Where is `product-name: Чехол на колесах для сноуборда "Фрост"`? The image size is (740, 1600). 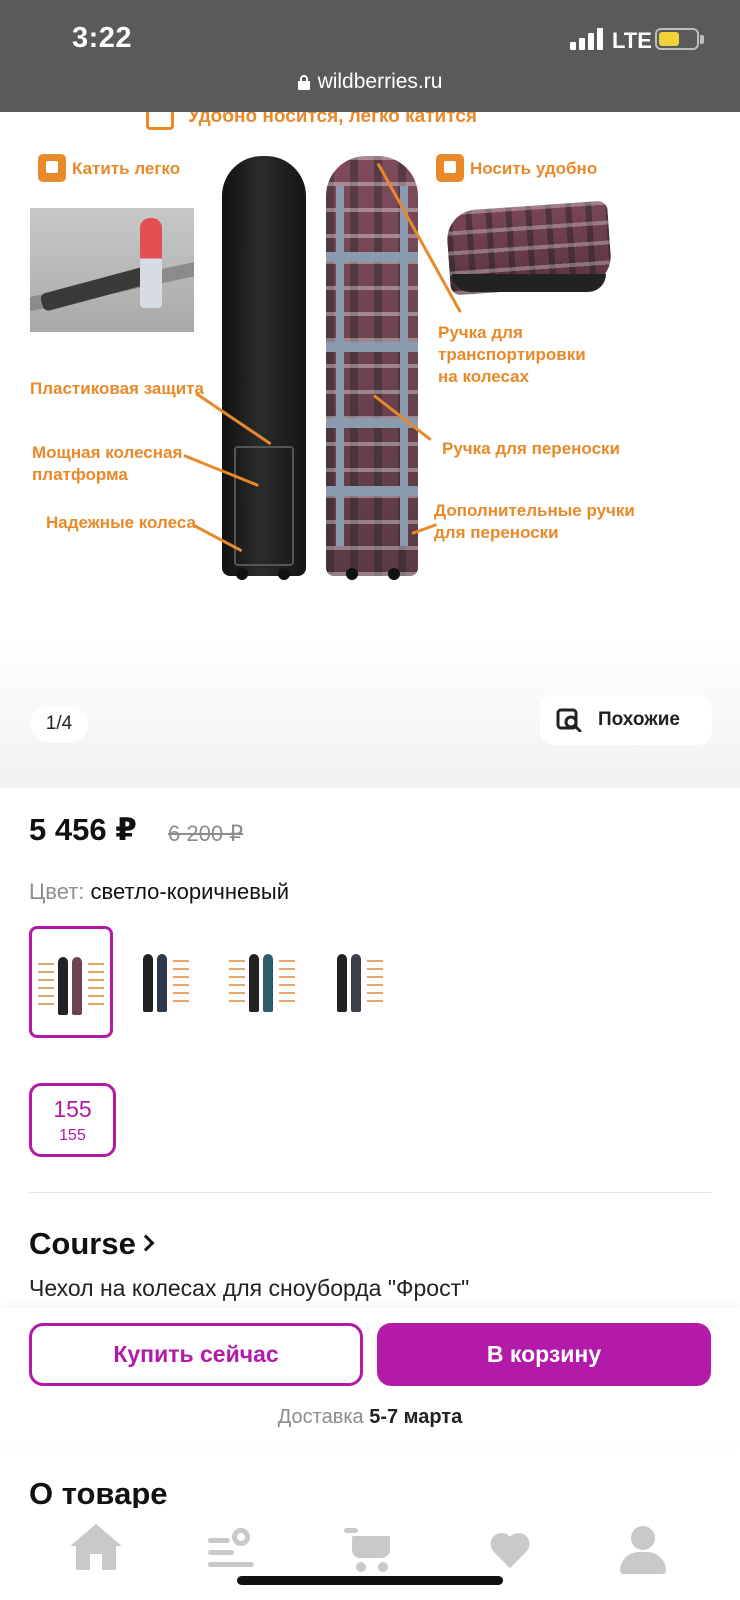 product-name: Чехол на колесах для сноуборда "Фрост" is located at coordinates (249, 1288).